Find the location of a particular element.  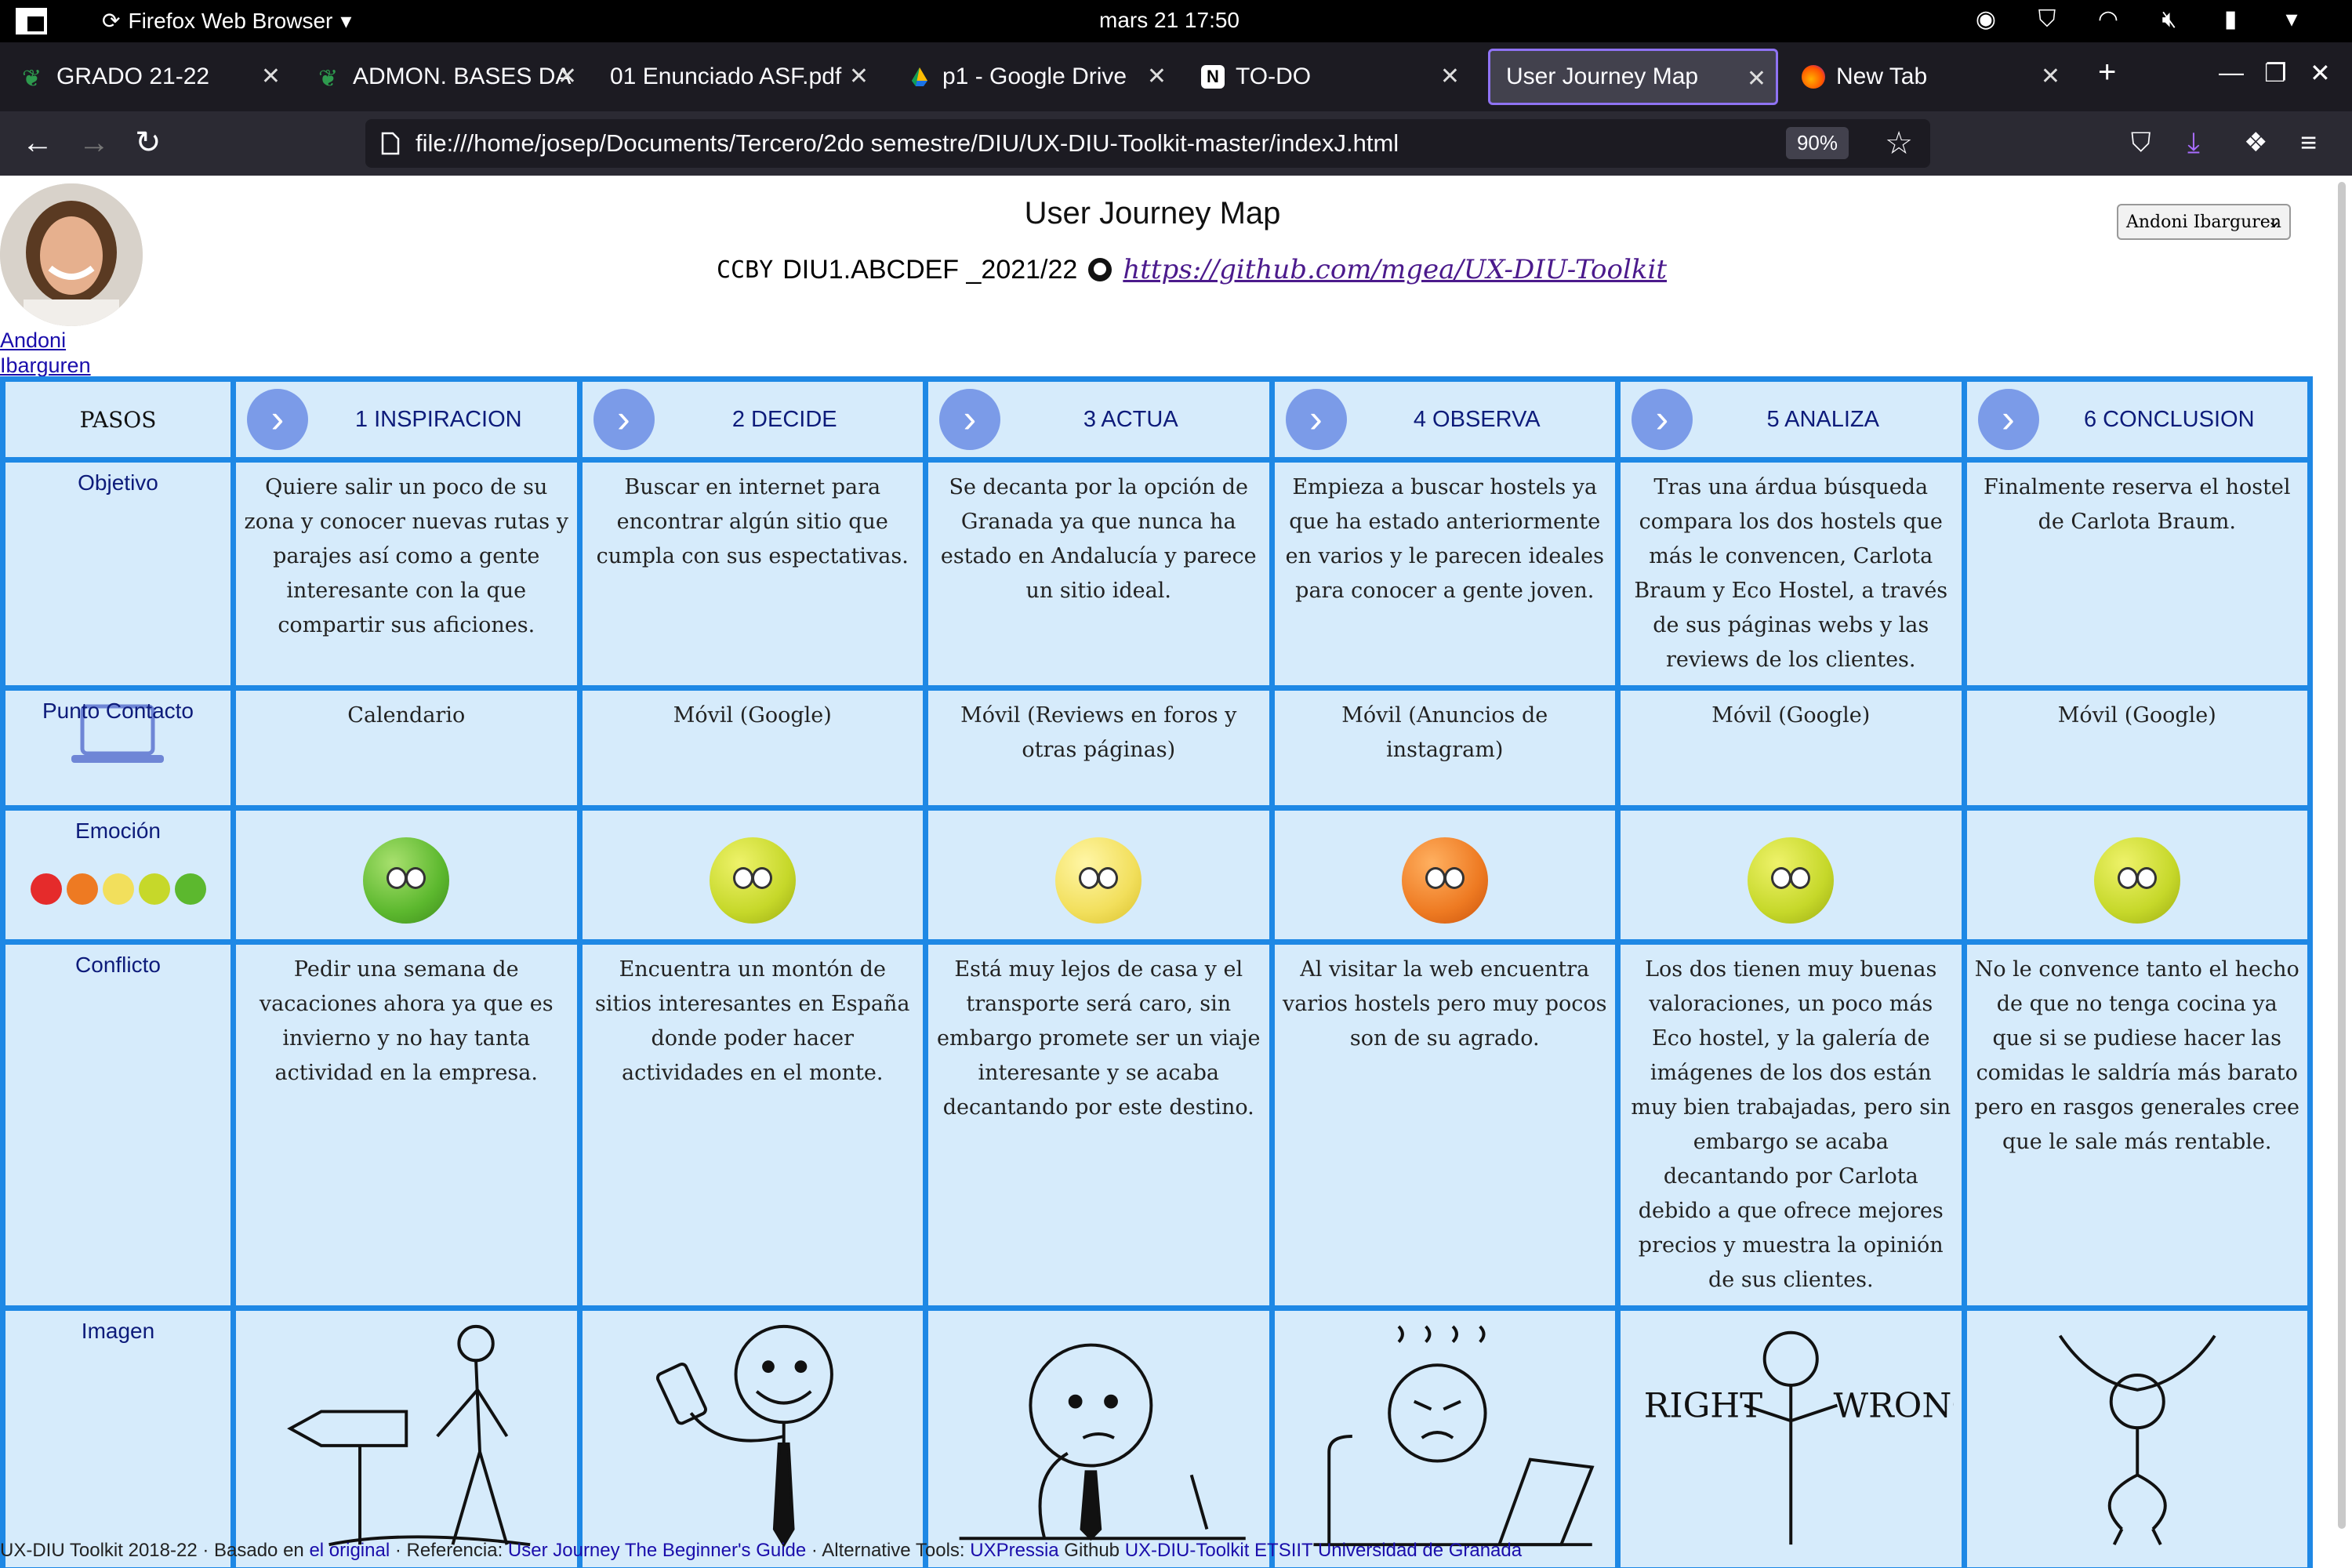

clock: mars 21 17:50 is located at coordinates (1169, 20).